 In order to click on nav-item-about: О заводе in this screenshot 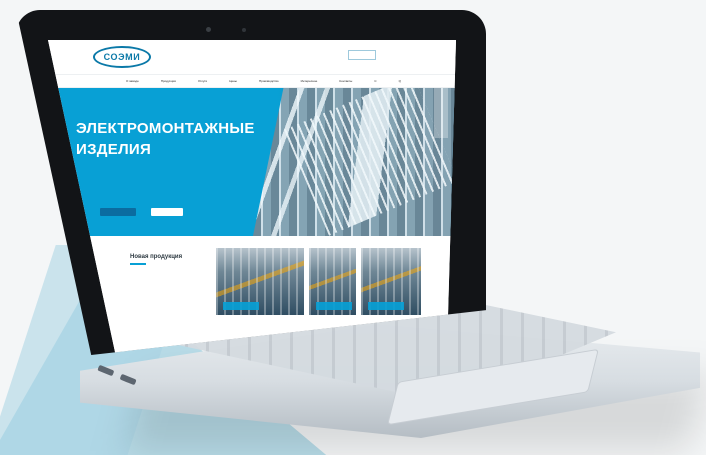, I will do `click(132, 81)`.